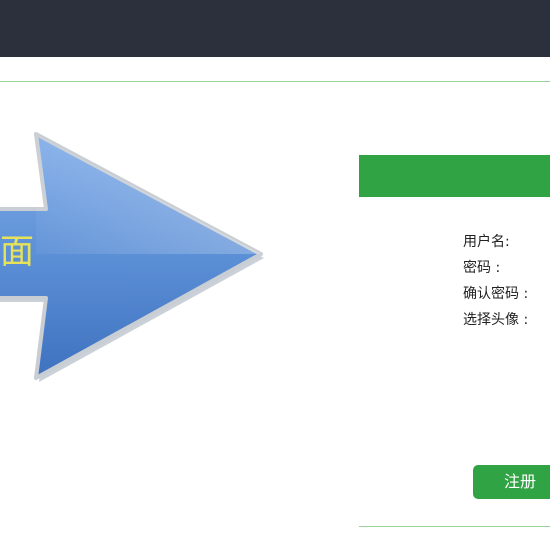 The height and width of the screenshot is (550, 550). What do you see at coordinates (17, 252) in the screenshot?
I see `arrow-caption: 面` at bounding box center [17, 252].